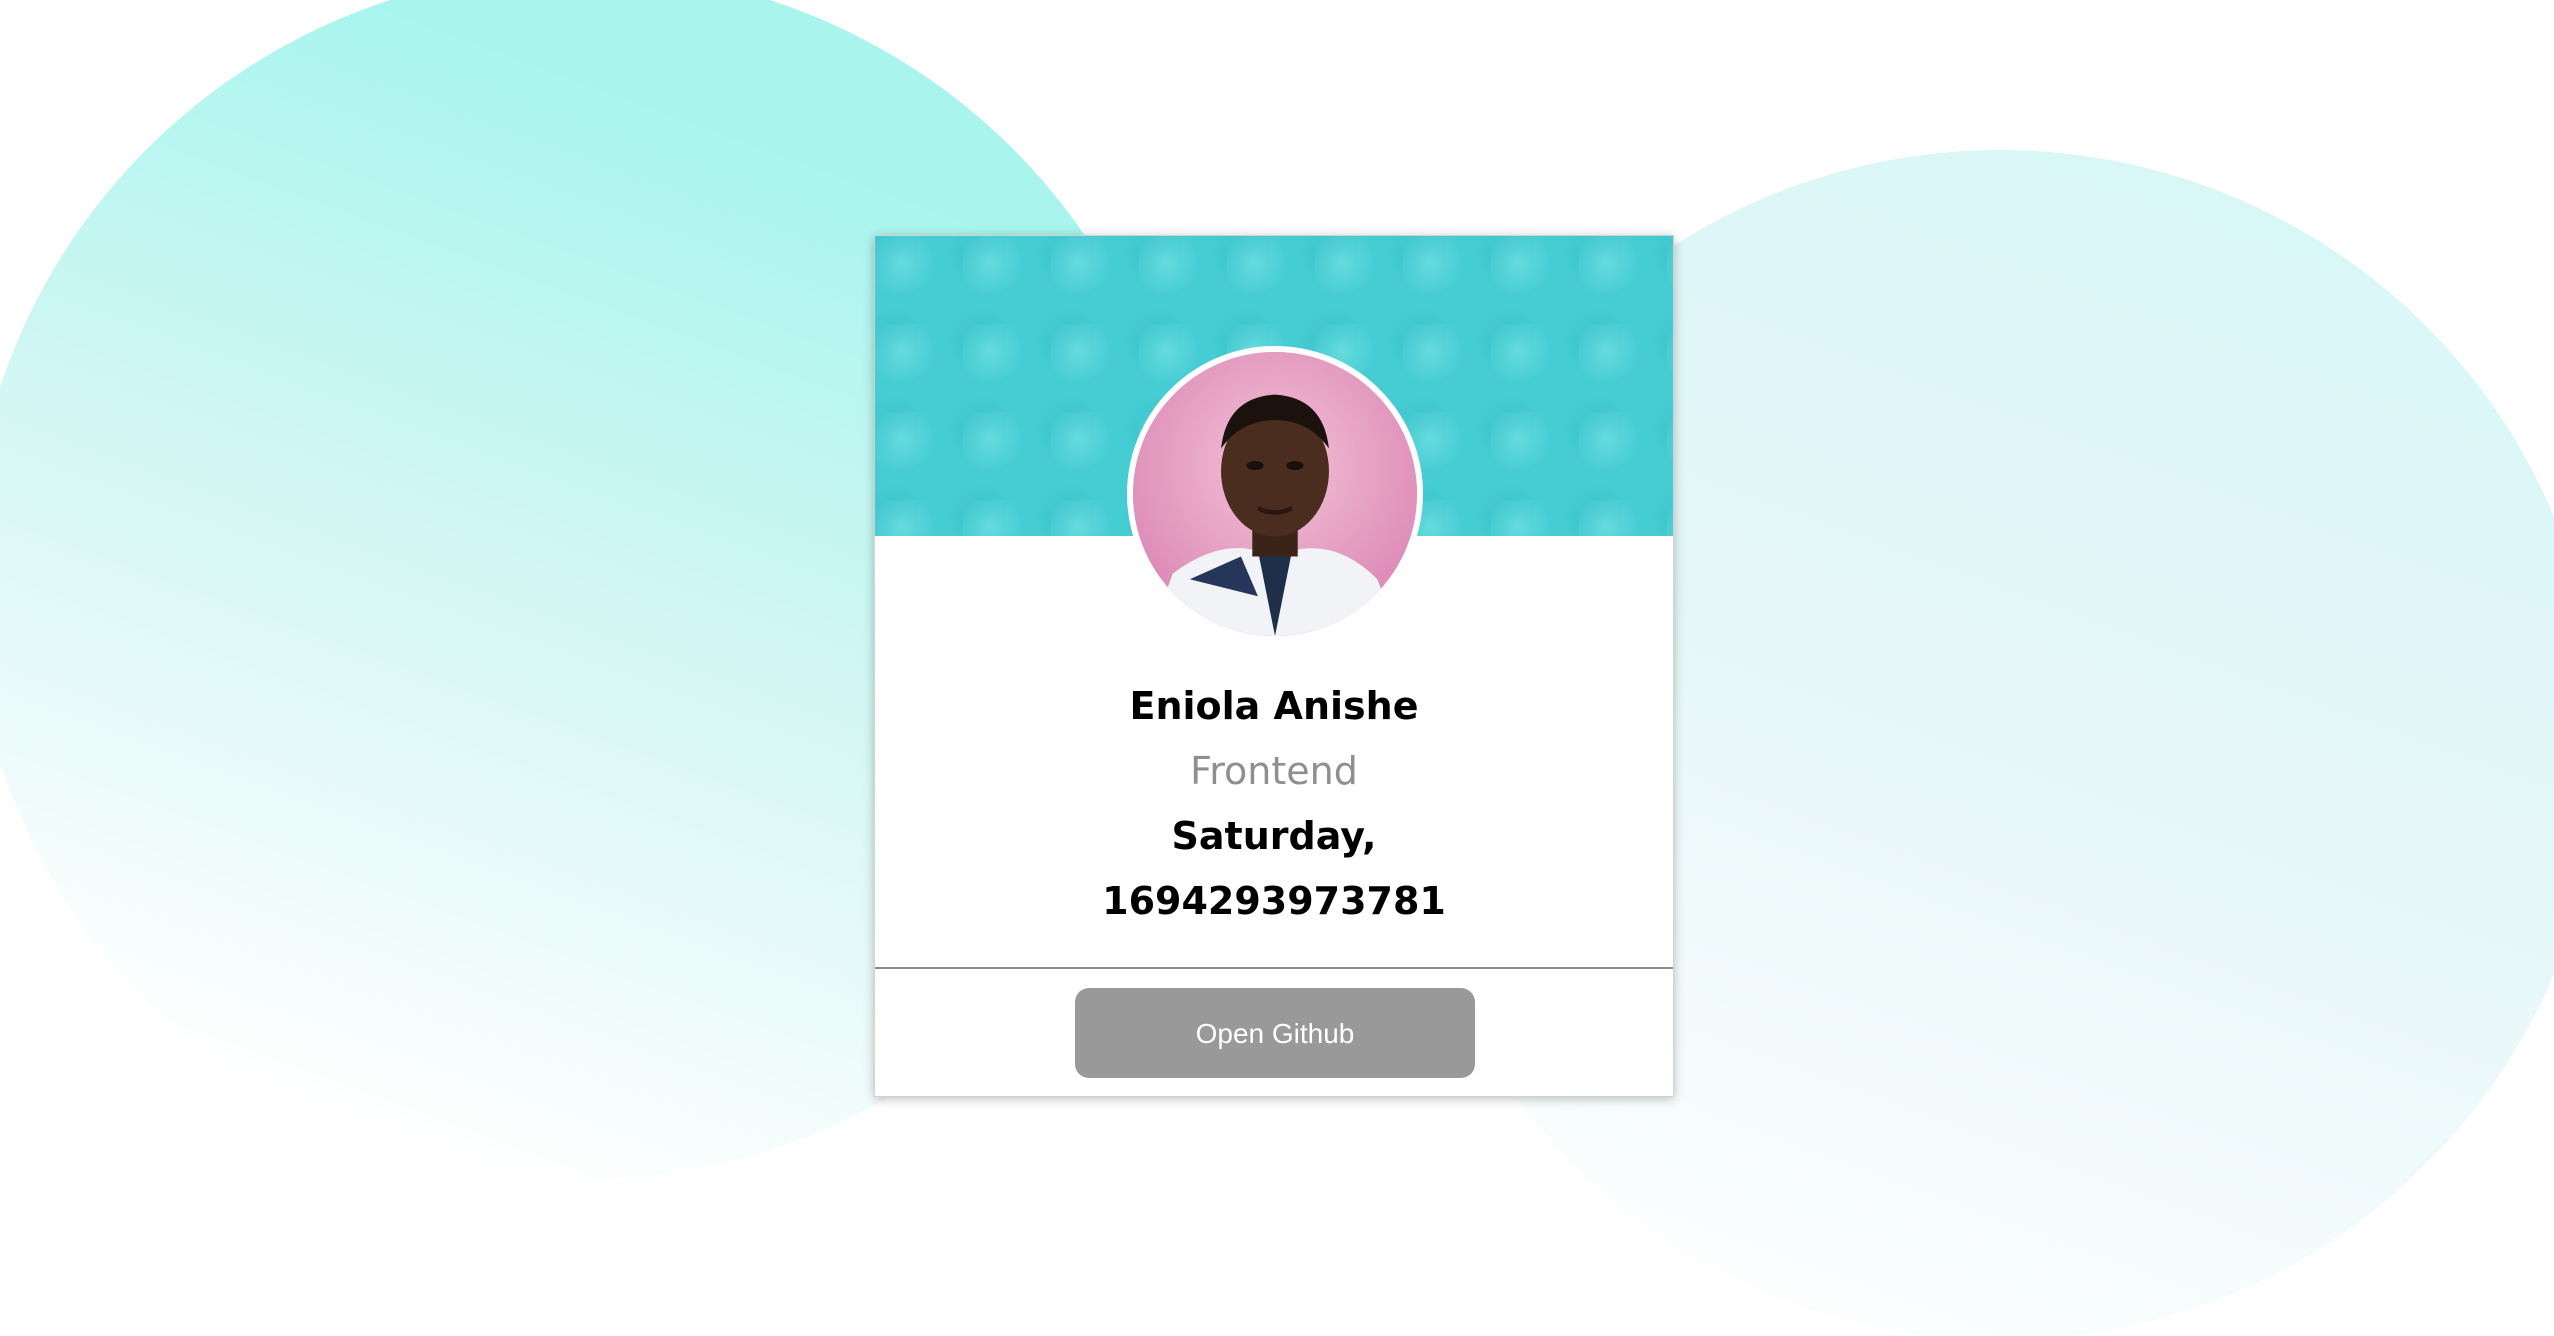 This screenshot has height=1336, width=2554. I want to click on profile-name: Eniola Anishe, so click(1274, 706).